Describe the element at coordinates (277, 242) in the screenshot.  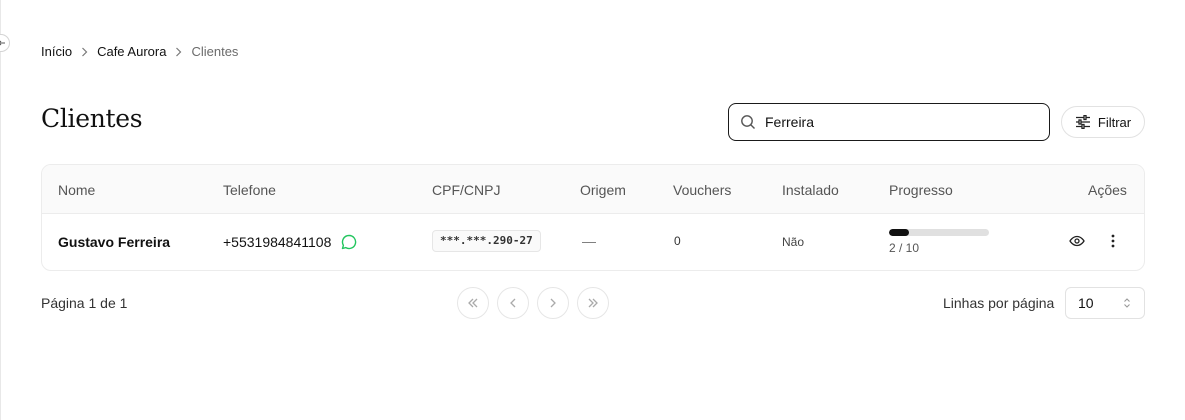
I see `phone-number: +5531984841108` at that location.